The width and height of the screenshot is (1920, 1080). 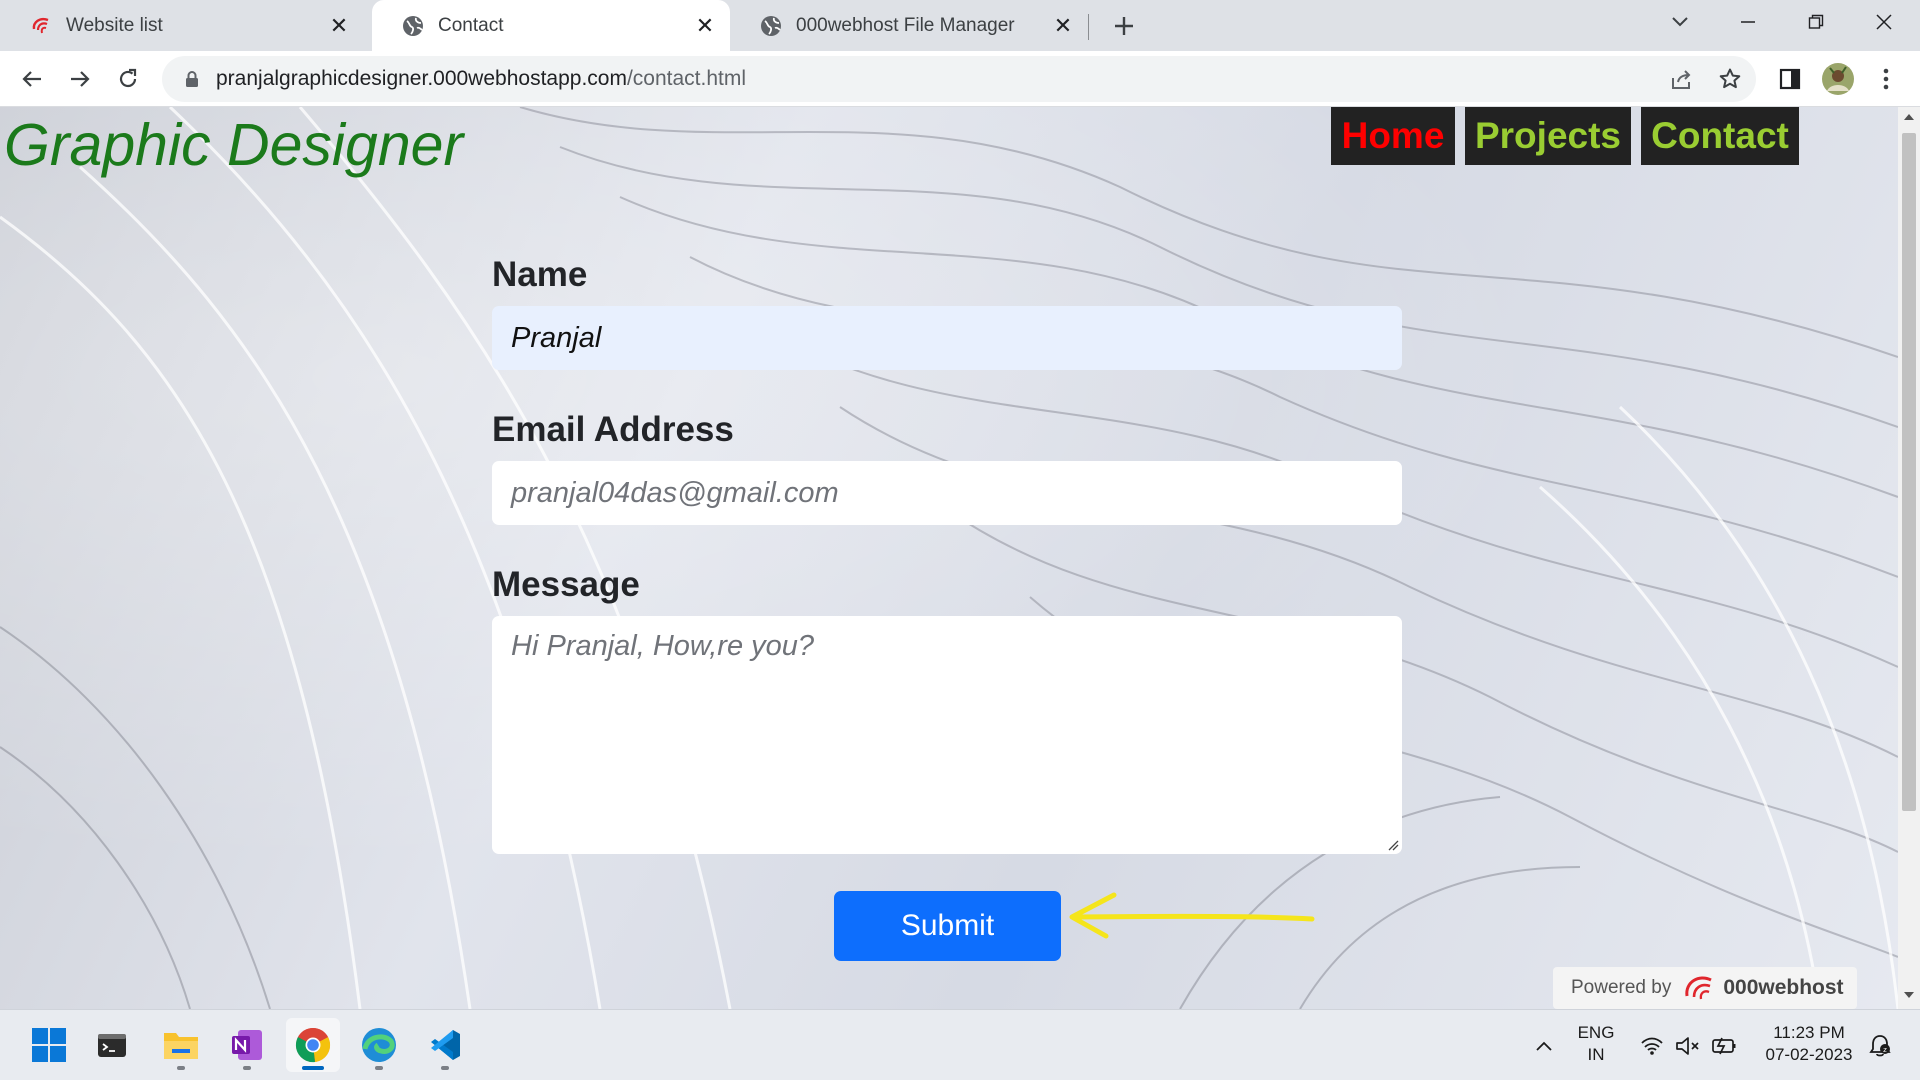 I want to click on page-scrollbar, so click(x=1909, y=558).